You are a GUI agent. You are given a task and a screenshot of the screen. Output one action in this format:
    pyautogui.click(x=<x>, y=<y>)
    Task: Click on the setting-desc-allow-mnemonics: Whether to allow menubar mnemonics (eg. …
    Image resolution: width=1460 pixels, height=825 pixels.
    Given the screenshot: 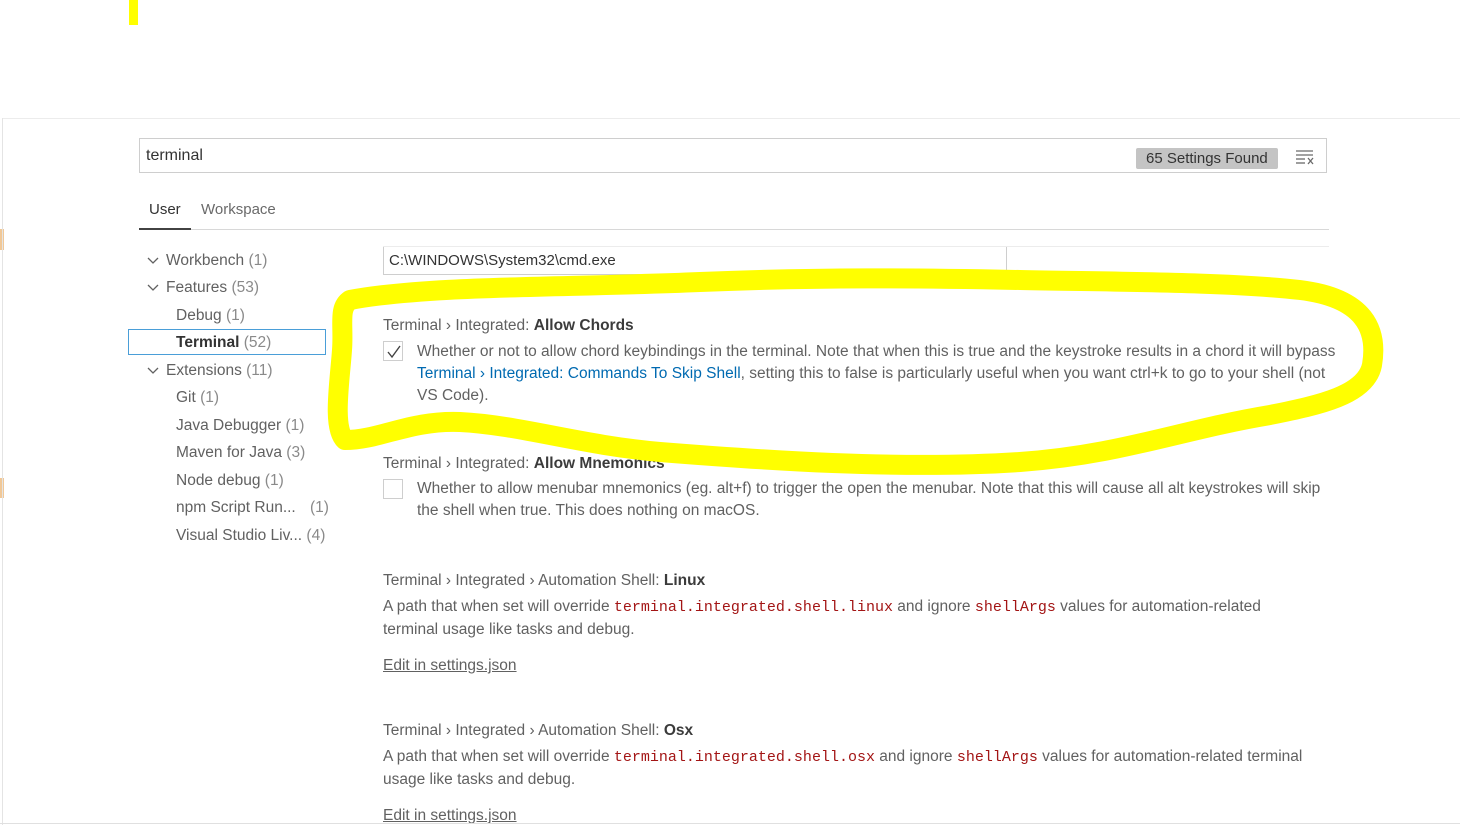 What is the action you would take?
    pyautogui.click(x=869, y=499)
    